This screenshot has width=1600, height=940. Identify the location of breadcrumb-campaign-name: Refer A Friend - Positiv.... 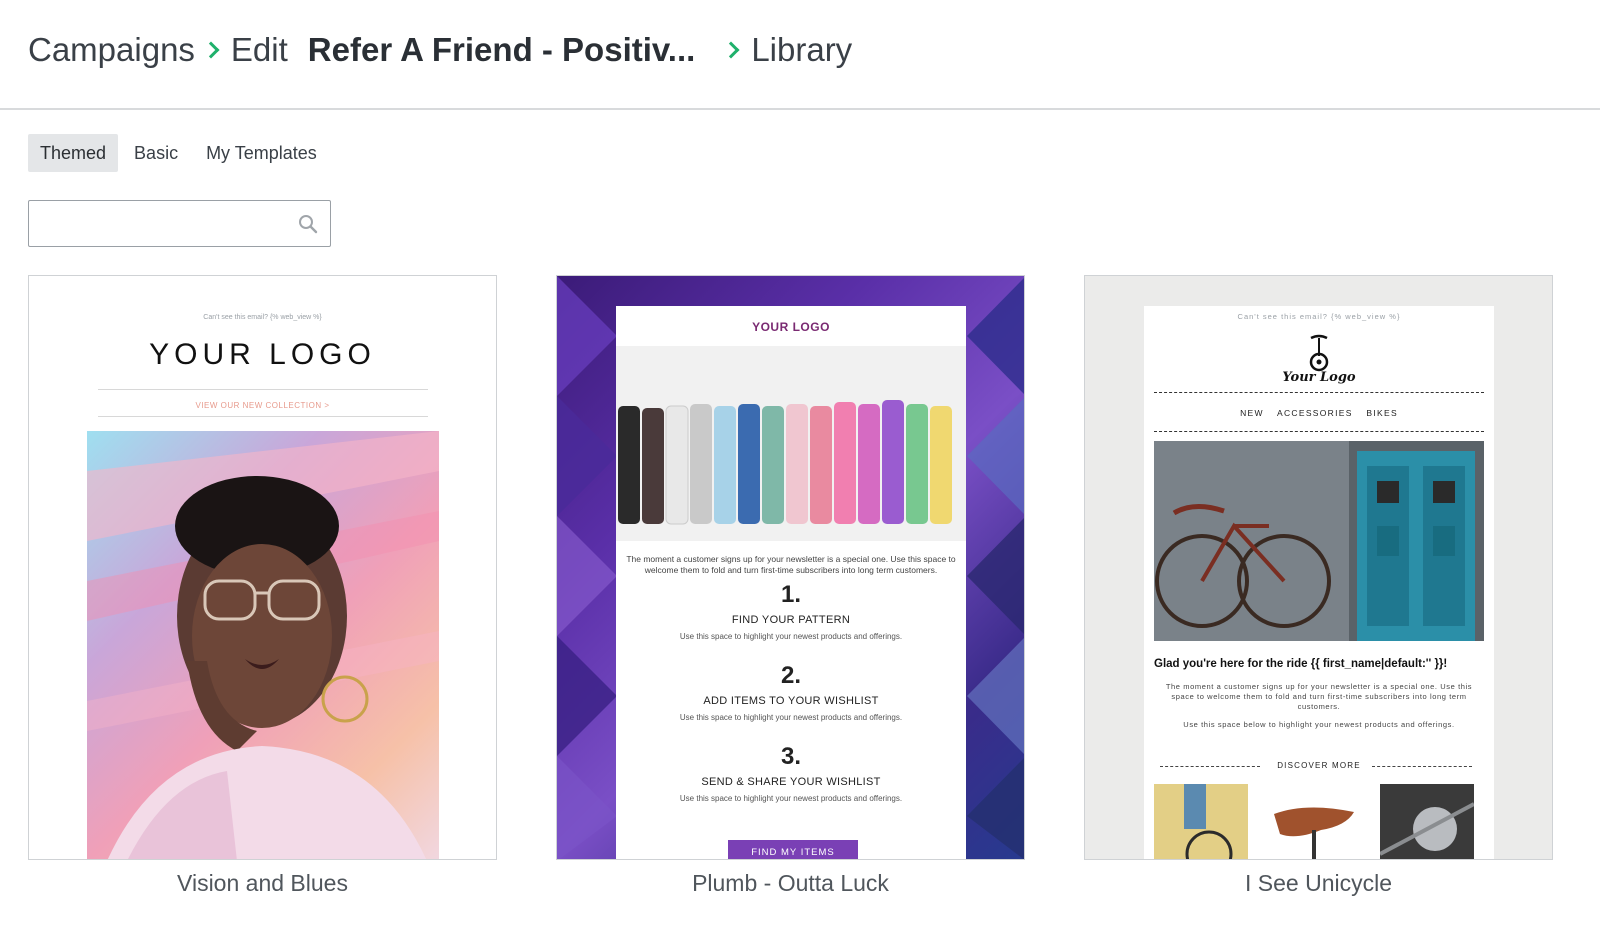
(502, 50).